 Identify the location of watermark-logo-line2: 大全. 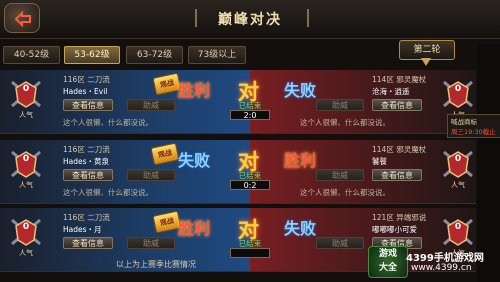
(387, 268).